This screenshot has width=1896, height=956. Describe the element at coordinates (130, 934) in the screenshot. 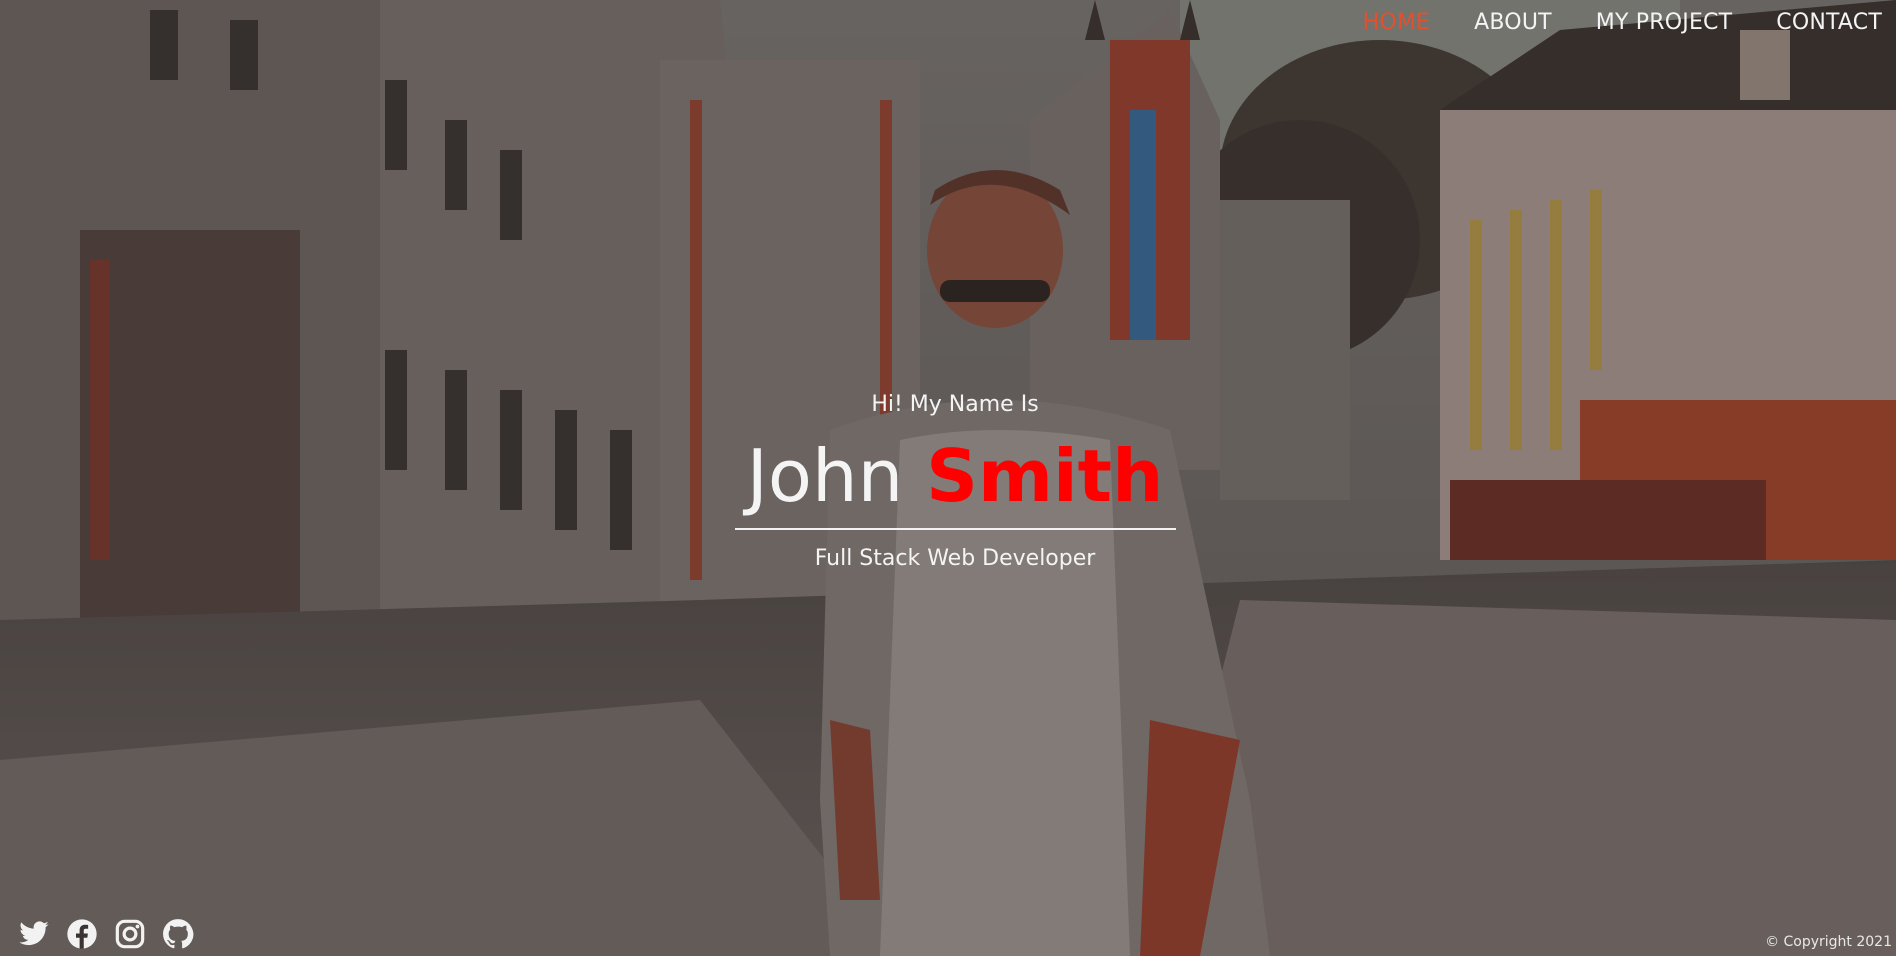

I see `instagram-icon` at that location.